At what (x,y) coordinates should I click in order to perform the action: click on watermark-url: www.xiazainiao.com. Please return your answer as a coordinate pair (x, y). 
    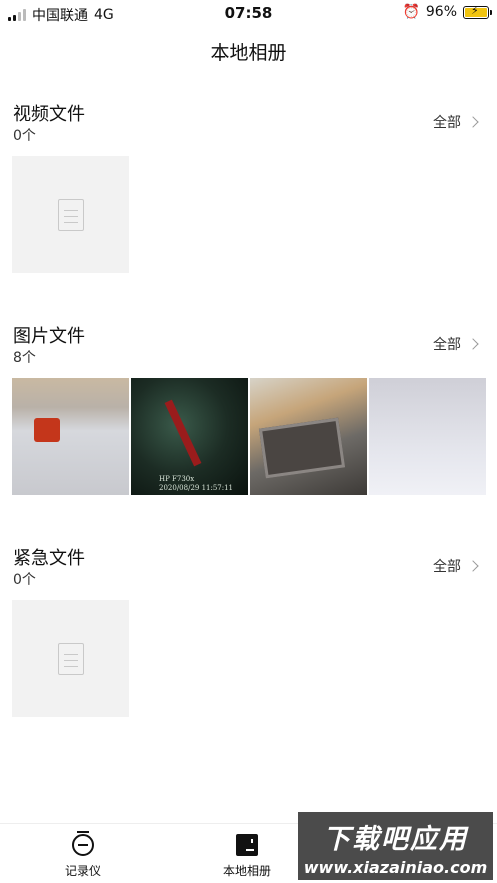
    Looking at the image, I should click on (395, 867).